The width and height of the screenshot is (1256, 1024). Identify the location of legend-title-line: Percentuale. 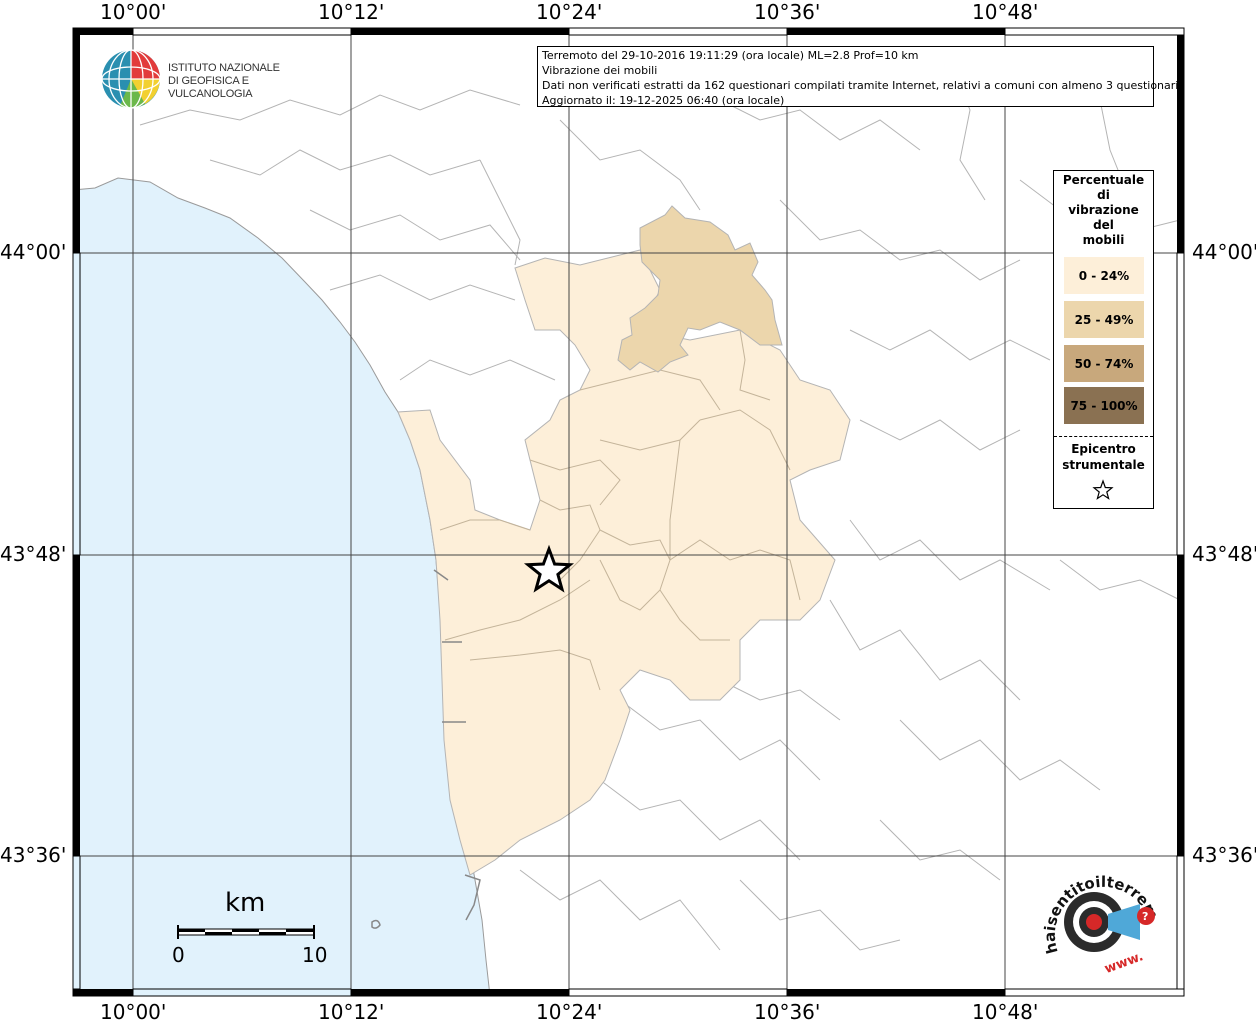
(1103, 180).